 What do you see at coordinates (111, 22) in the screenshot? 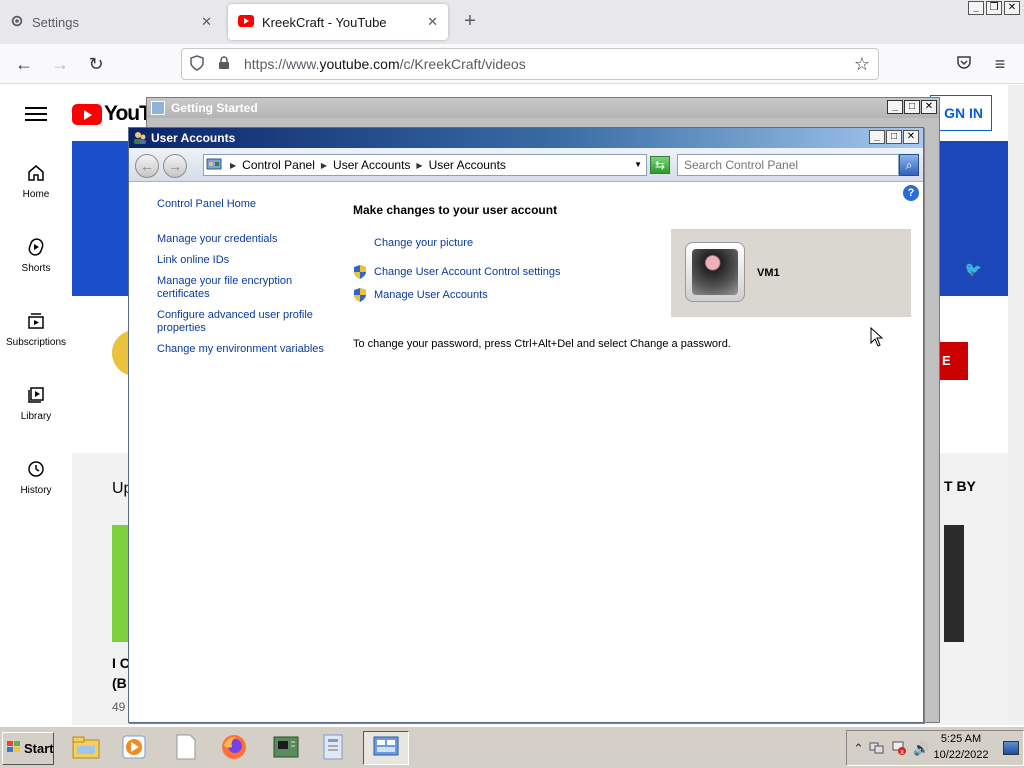
I see `tab-settings: Settings ✕` at bounding box center [111, 22].